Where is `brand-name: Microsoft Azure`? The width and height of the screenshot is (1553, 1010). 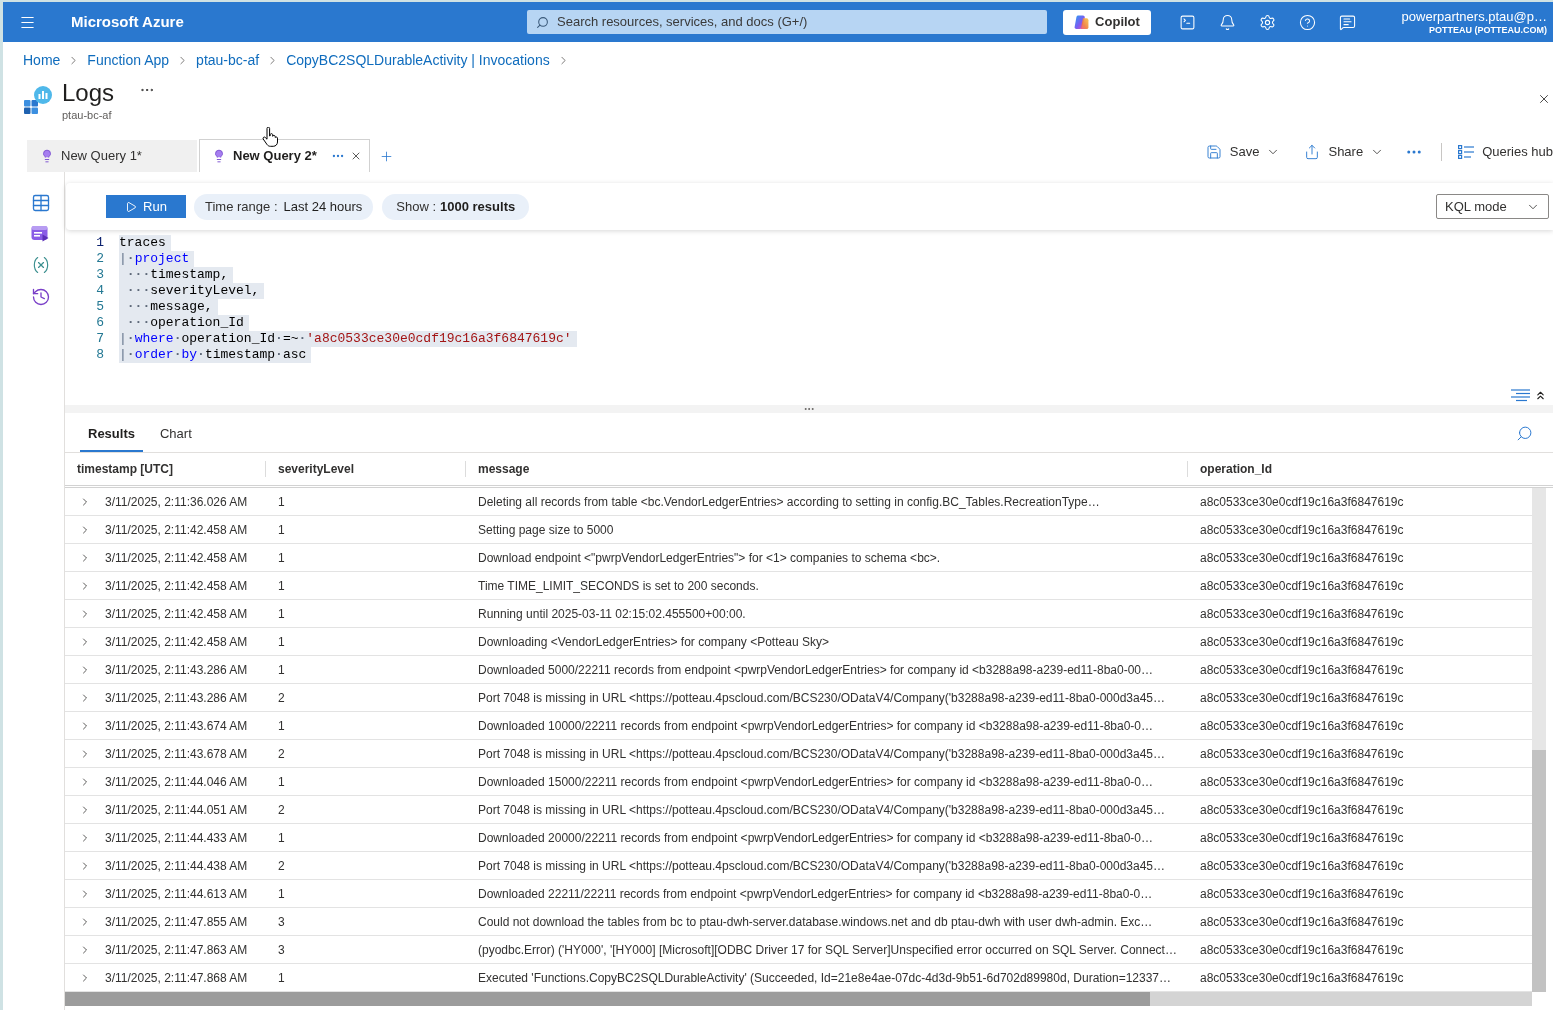
brand-name: Microsoft Azure is located at coordinates (127, 21).